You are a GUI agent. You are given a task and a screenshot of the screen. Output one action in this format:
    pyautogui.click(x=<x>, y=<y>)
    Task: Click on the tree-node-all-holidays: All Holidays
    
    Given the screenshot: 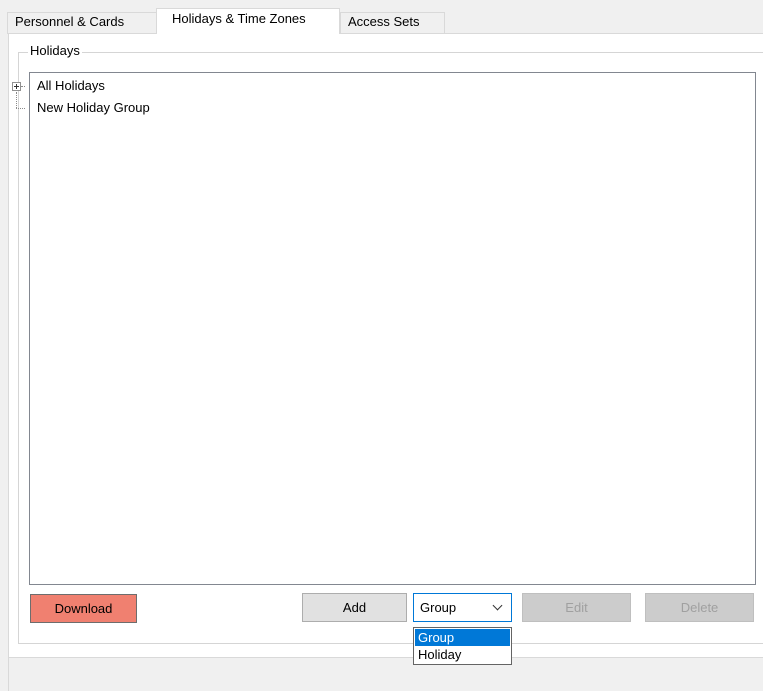 What is the action you would take?
    pyautogui.click(x=71, y=86)
    